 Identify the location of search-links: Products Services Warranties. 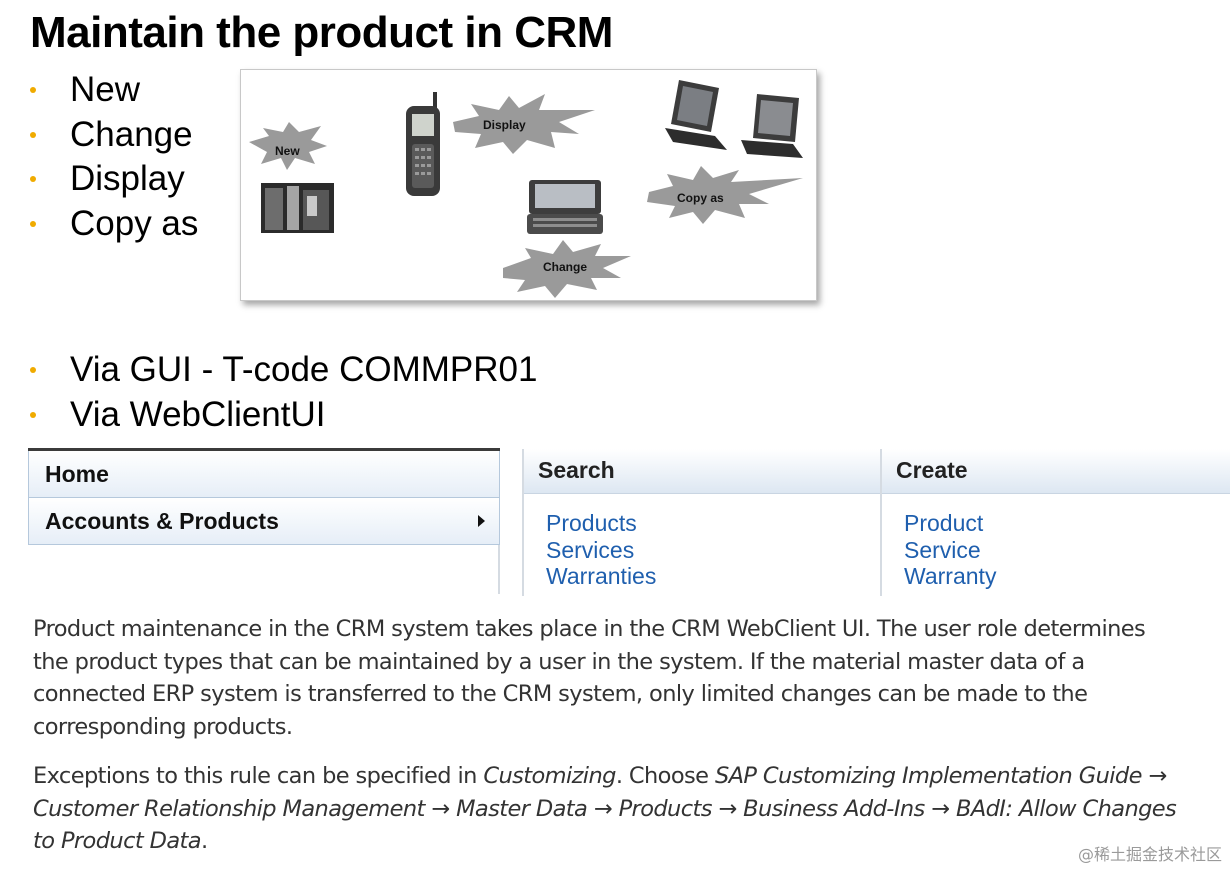
(702, 542).